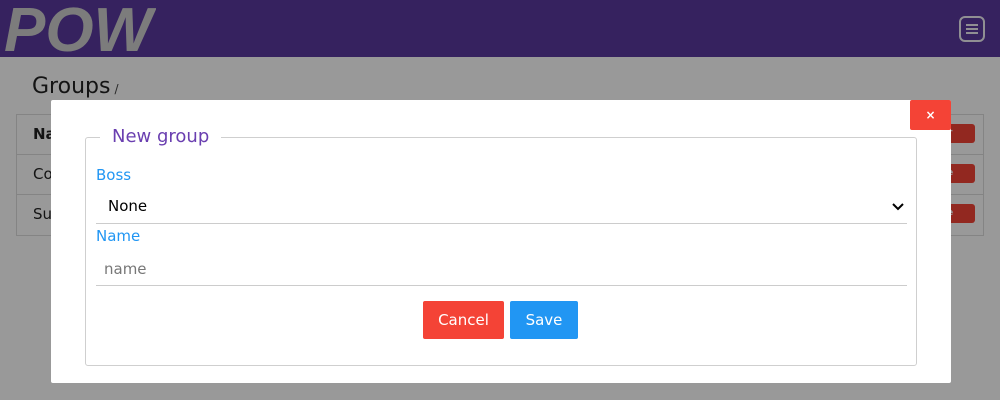 Image resolution: width=1000 pixels, height=400 pixels. I want to click on fieldset-legend: New group, so click(161, 136).